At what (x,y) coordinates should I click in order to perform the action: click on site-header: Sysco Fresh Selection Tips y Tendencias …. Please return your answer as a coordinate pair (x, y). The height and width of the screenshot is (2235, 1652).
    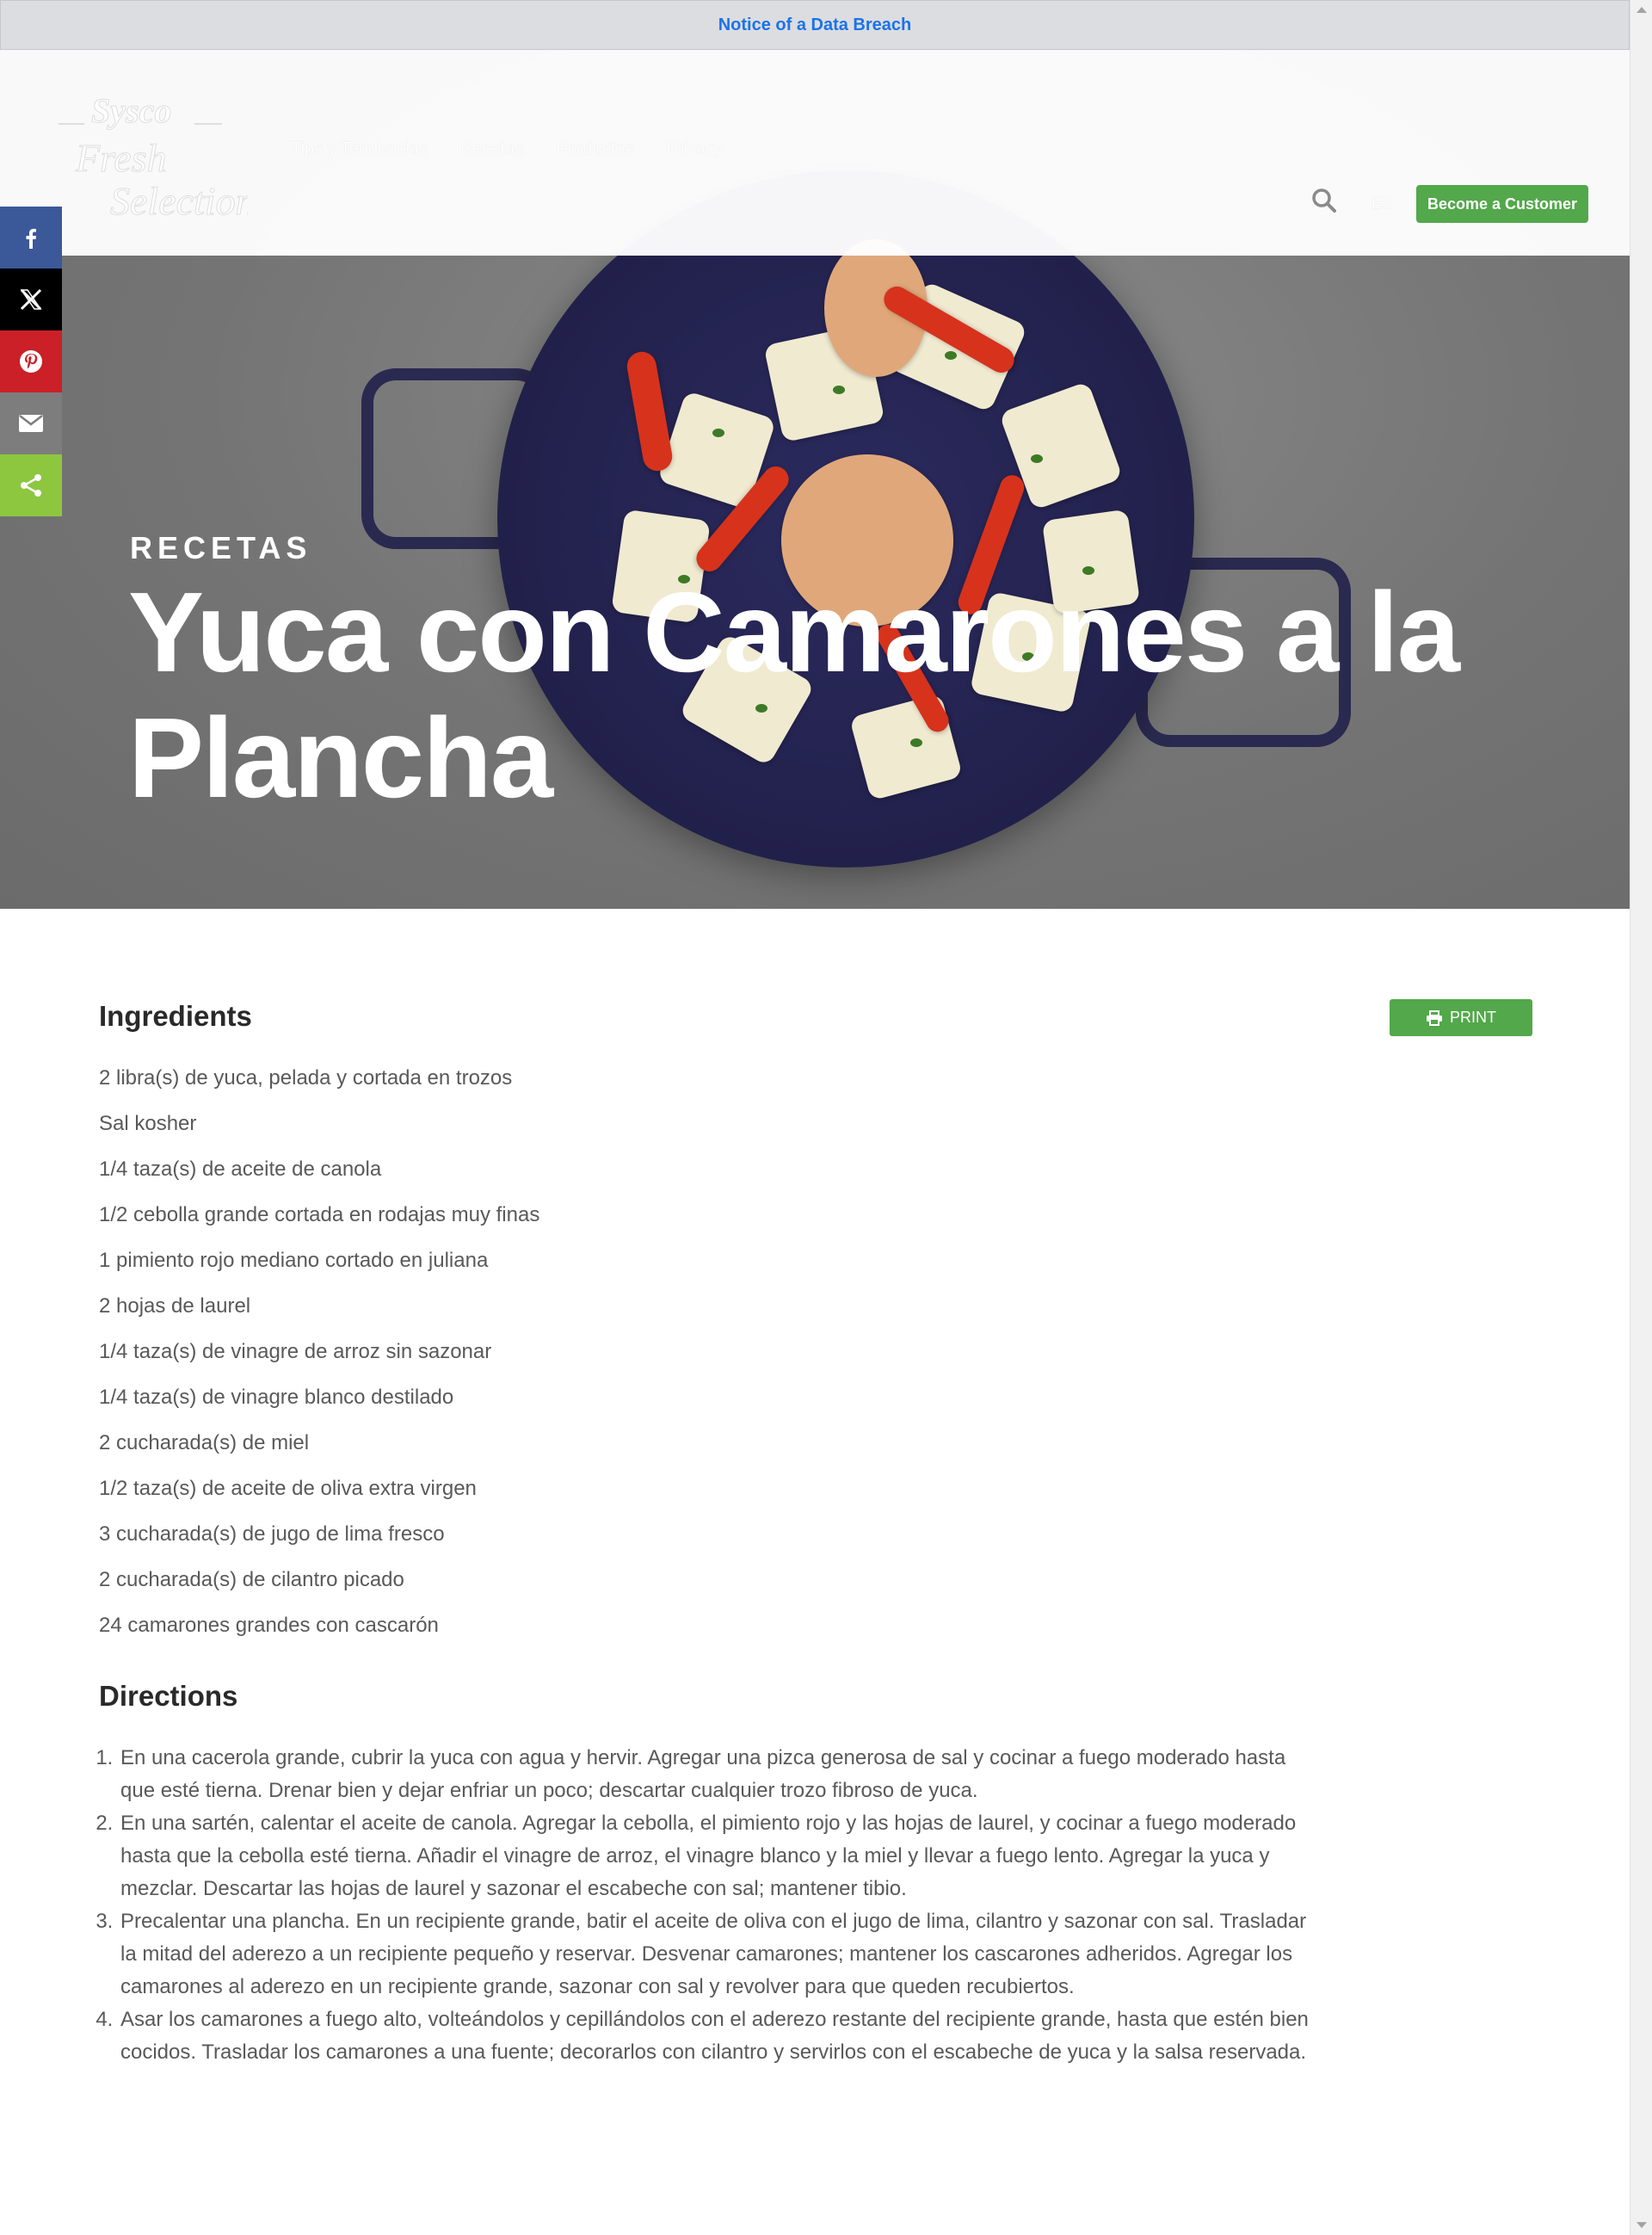
    Looking at the image, I should click on (815, 153).